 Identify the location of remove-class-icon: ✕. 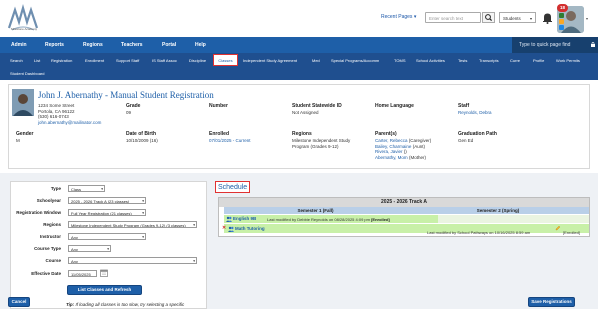
(224, 228).